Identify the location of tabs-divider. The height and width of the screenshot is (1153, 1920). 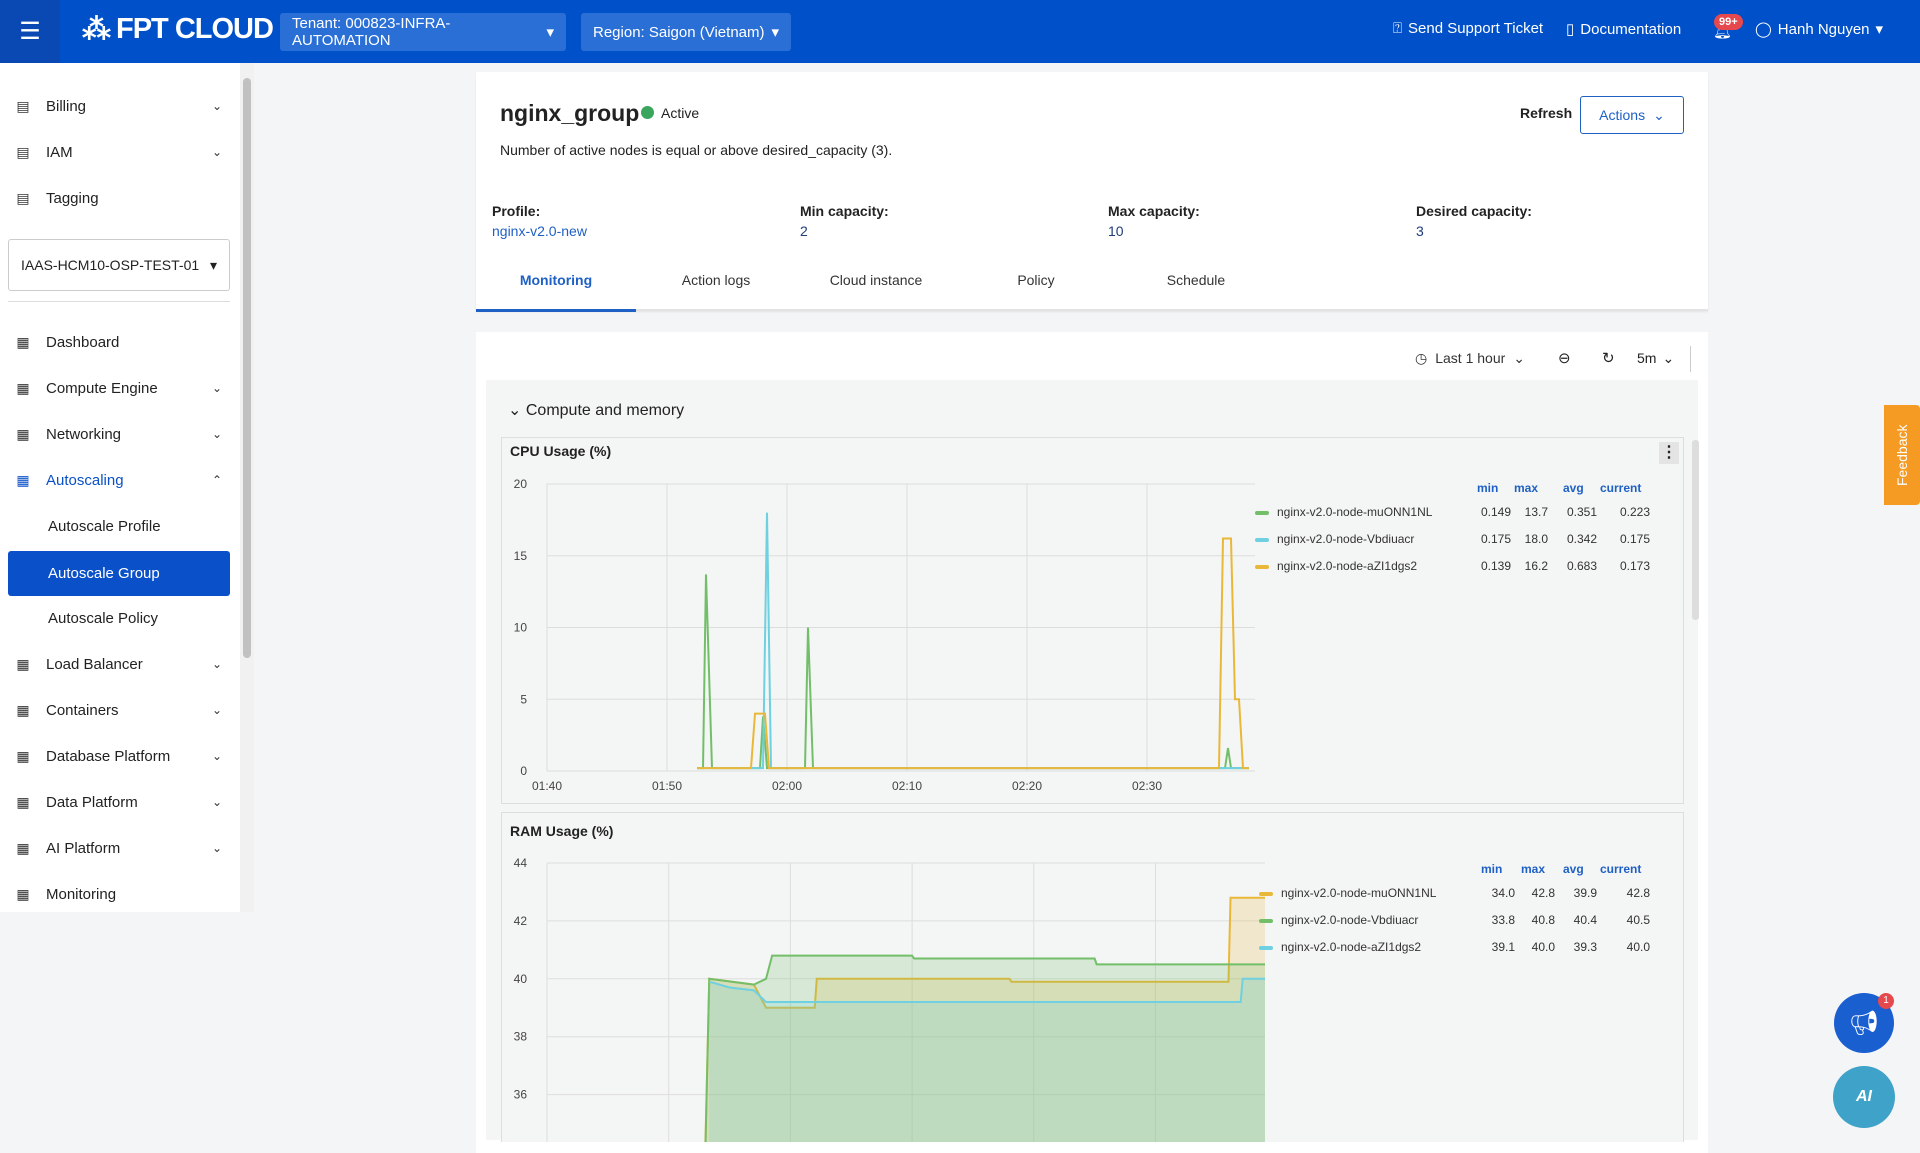
(1092, 310).